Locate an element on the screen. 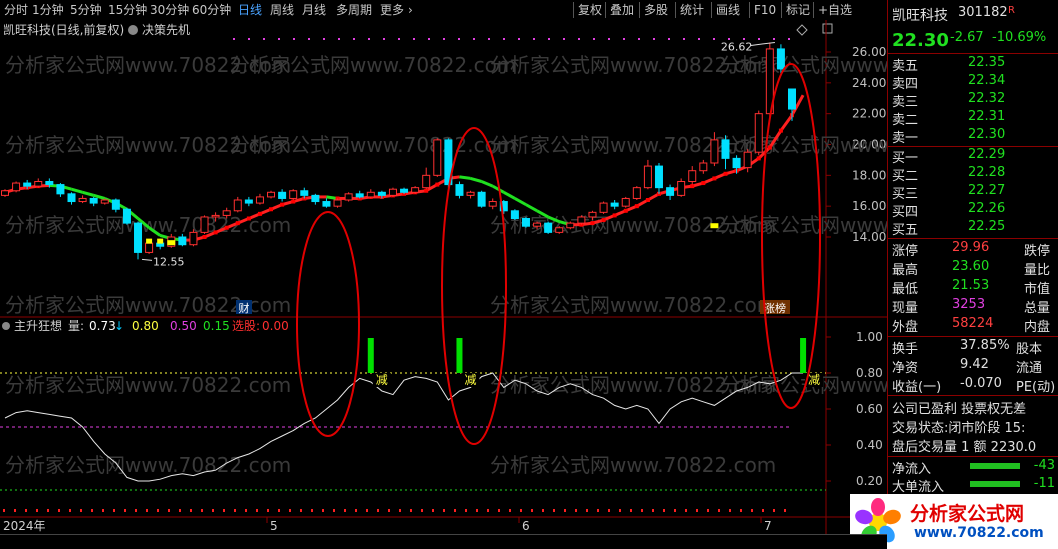 The height and width of the screenshot is (549, 1058). period-60min: 60分钟 is located at coordinates (211, 10).